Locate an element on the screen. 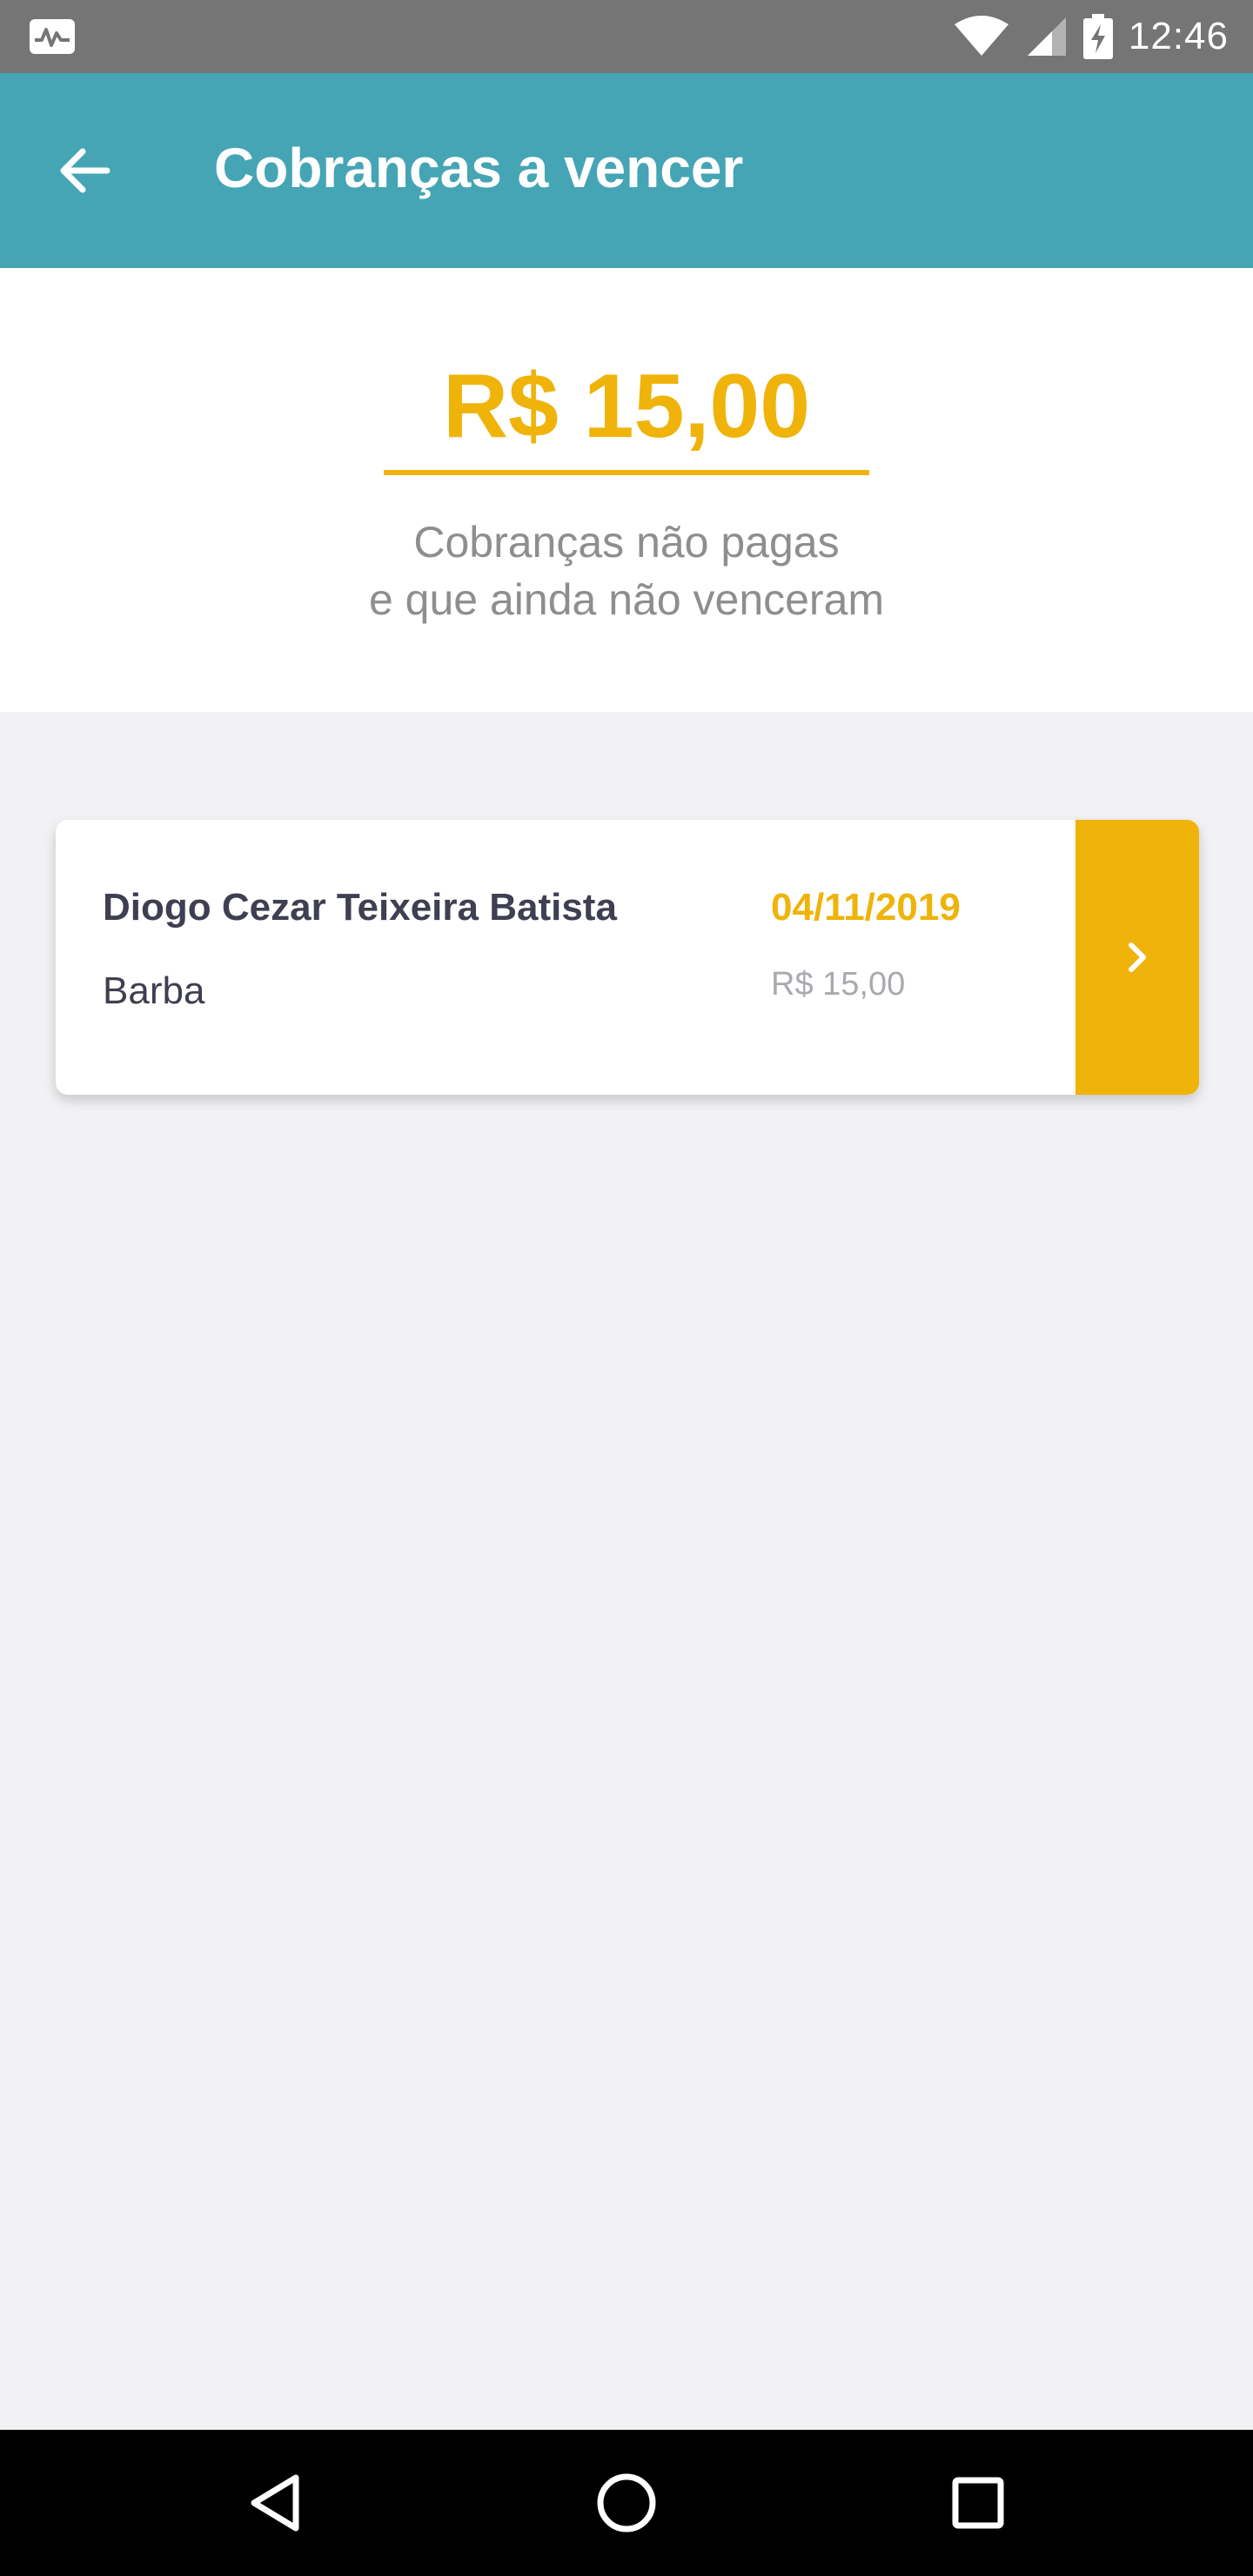 This screenshot has height=2576, width=1253. total-amount: R$ 15,00 is located at coordinates (626, 407).